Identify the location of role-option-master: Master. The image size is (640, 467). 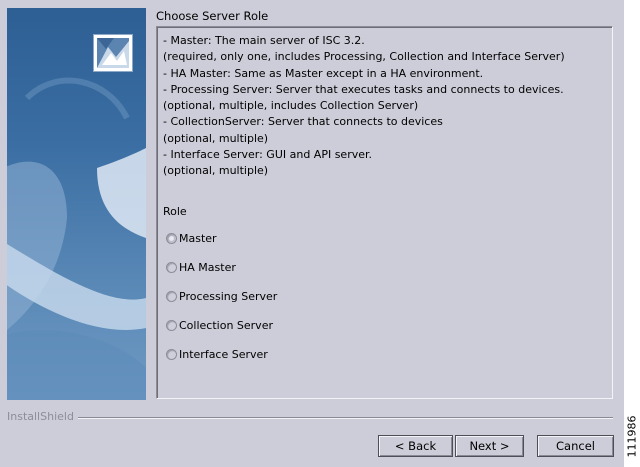
(191, 238).